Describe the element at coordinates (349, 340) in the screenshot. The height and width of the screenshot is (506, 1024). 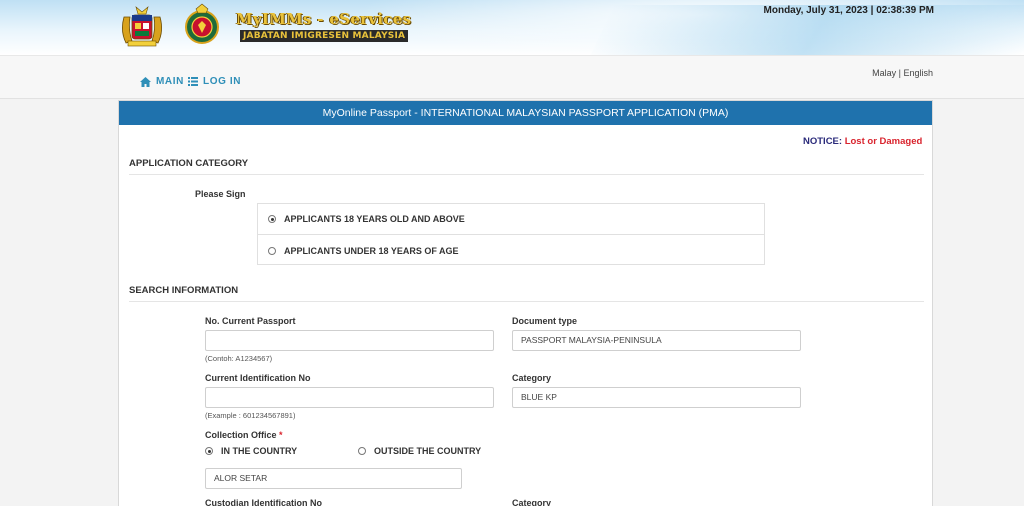
I see `current-passport-input` at that location.